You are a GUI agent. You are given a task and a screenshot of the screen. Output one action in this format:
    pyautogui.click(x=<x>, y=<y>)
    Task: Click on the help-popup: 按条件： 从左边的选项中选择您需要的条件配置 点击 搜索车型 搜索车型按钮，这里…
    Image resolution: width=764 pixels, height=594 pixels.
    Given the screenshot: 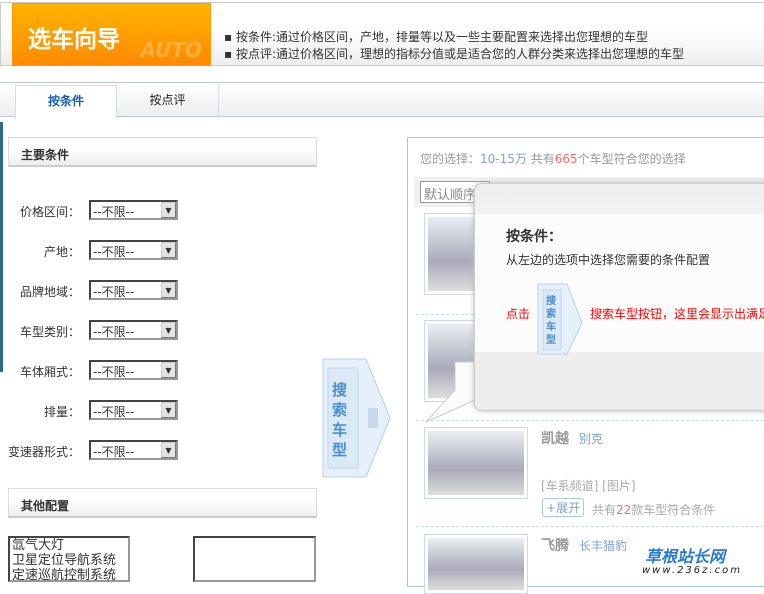 What is the action you would take?
    pyautogui.click(x=619, y=297)
    